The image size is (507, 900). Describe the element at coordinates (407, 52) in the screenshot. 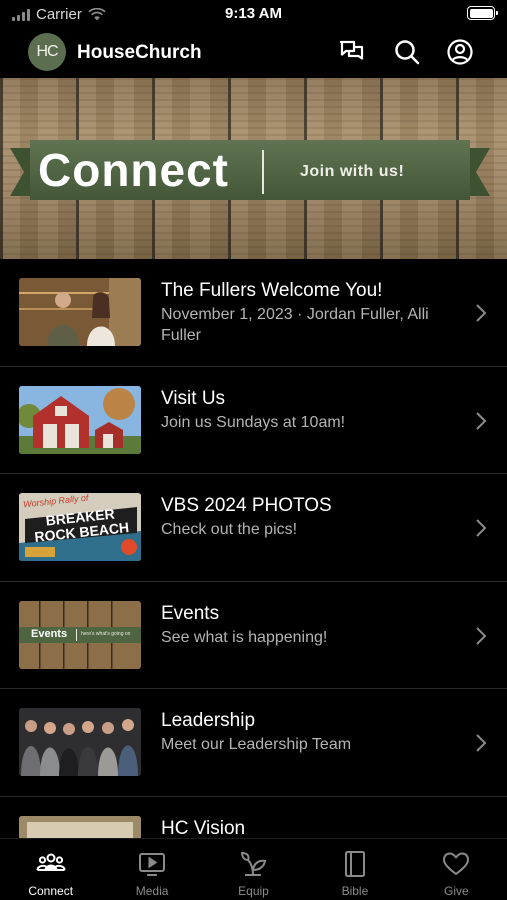

I see `search-icon` at that location.